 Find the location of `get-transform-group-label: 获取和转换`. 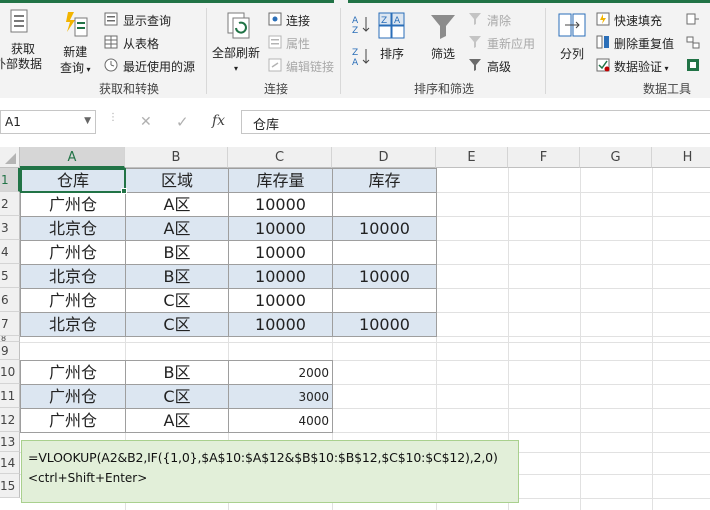

get-transform-group-label: 获取和转换 is located at coordinates (129, 89).